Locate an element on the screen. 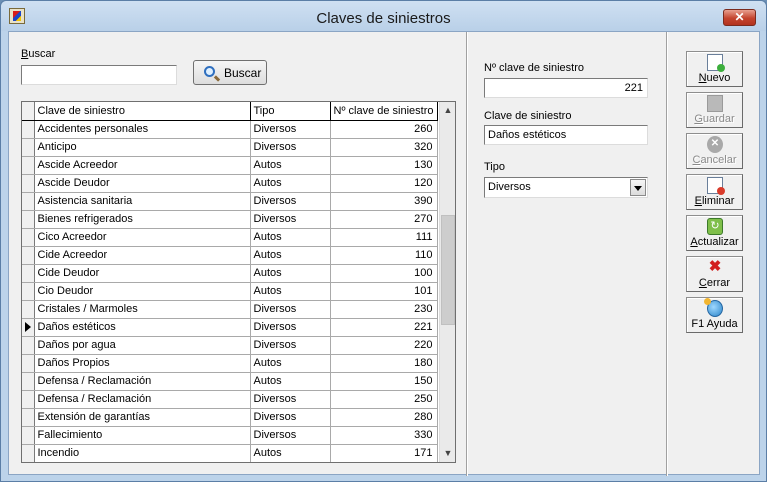 Image resolution: width=767 pixels, height=482 pixels. cell-numero: 230 is located at coordinates (384, 309).